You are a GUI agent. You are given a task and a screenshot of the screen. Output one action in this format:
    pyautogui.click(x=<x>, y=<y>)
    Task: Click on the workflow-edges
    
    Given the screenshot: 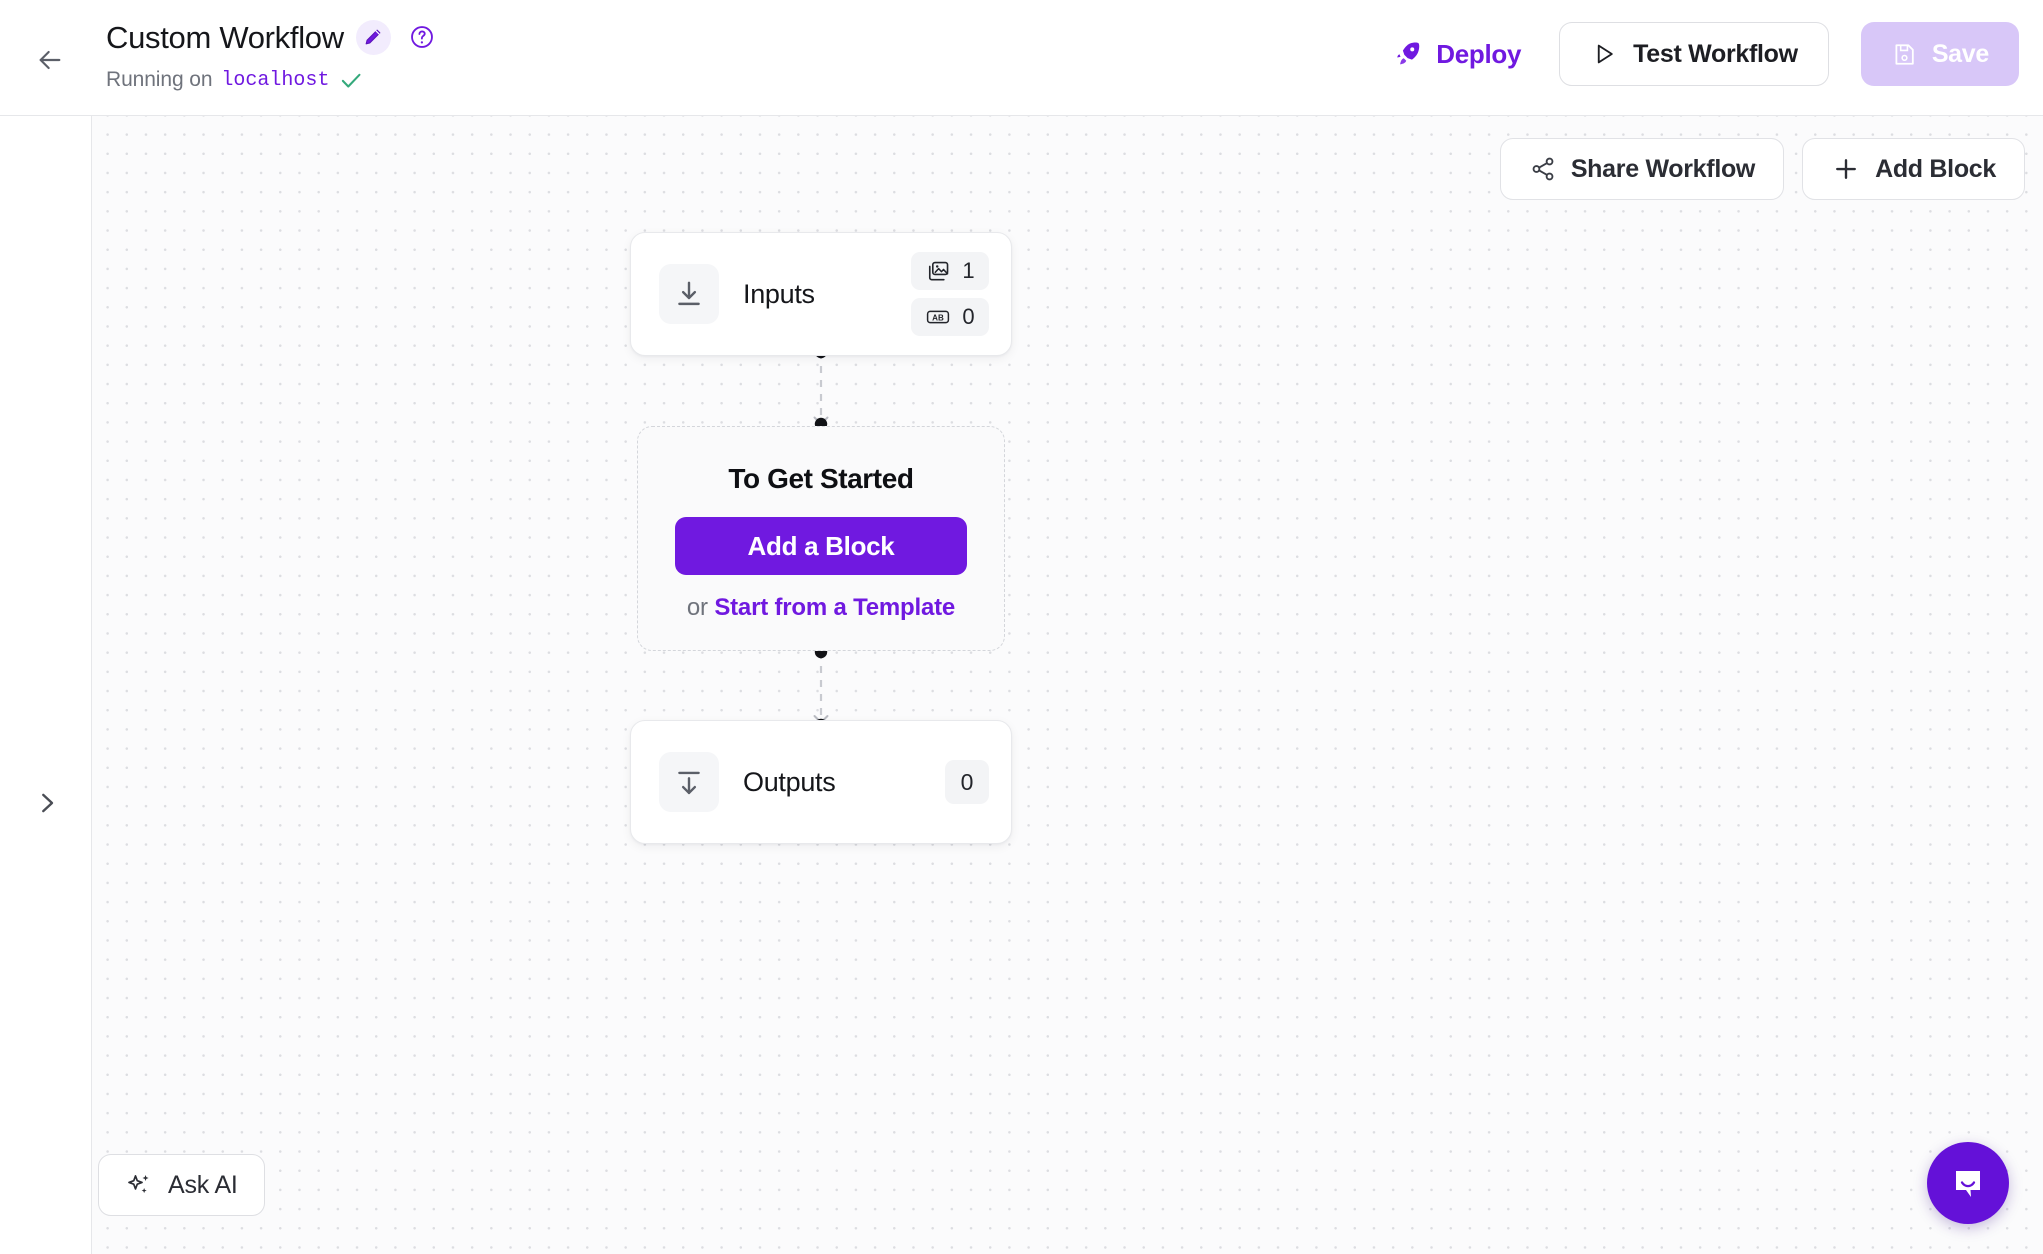 What is the action you would take?
    pyautogui.click(x=821, y=538)
    